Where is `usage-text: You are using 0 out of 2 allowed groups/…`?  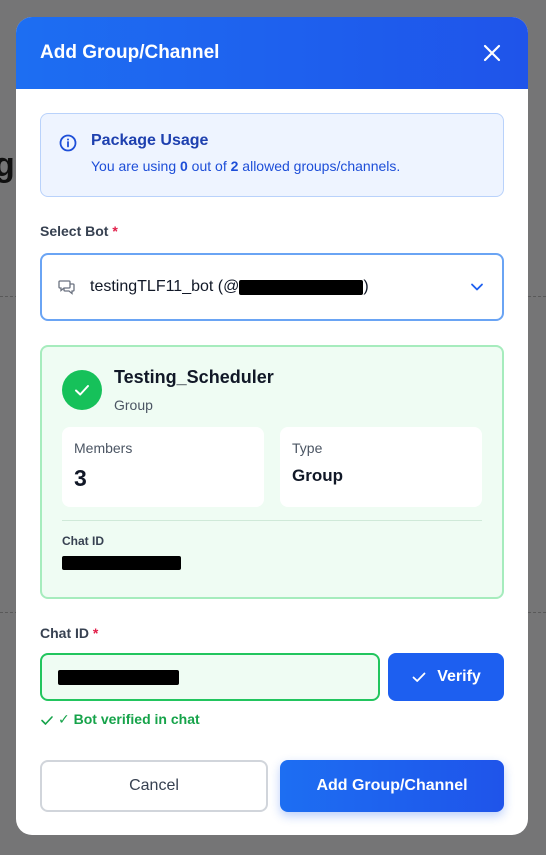 usage-text: You are using 0 out of 2 allowed groups/… is located at coordinates (246, 166).